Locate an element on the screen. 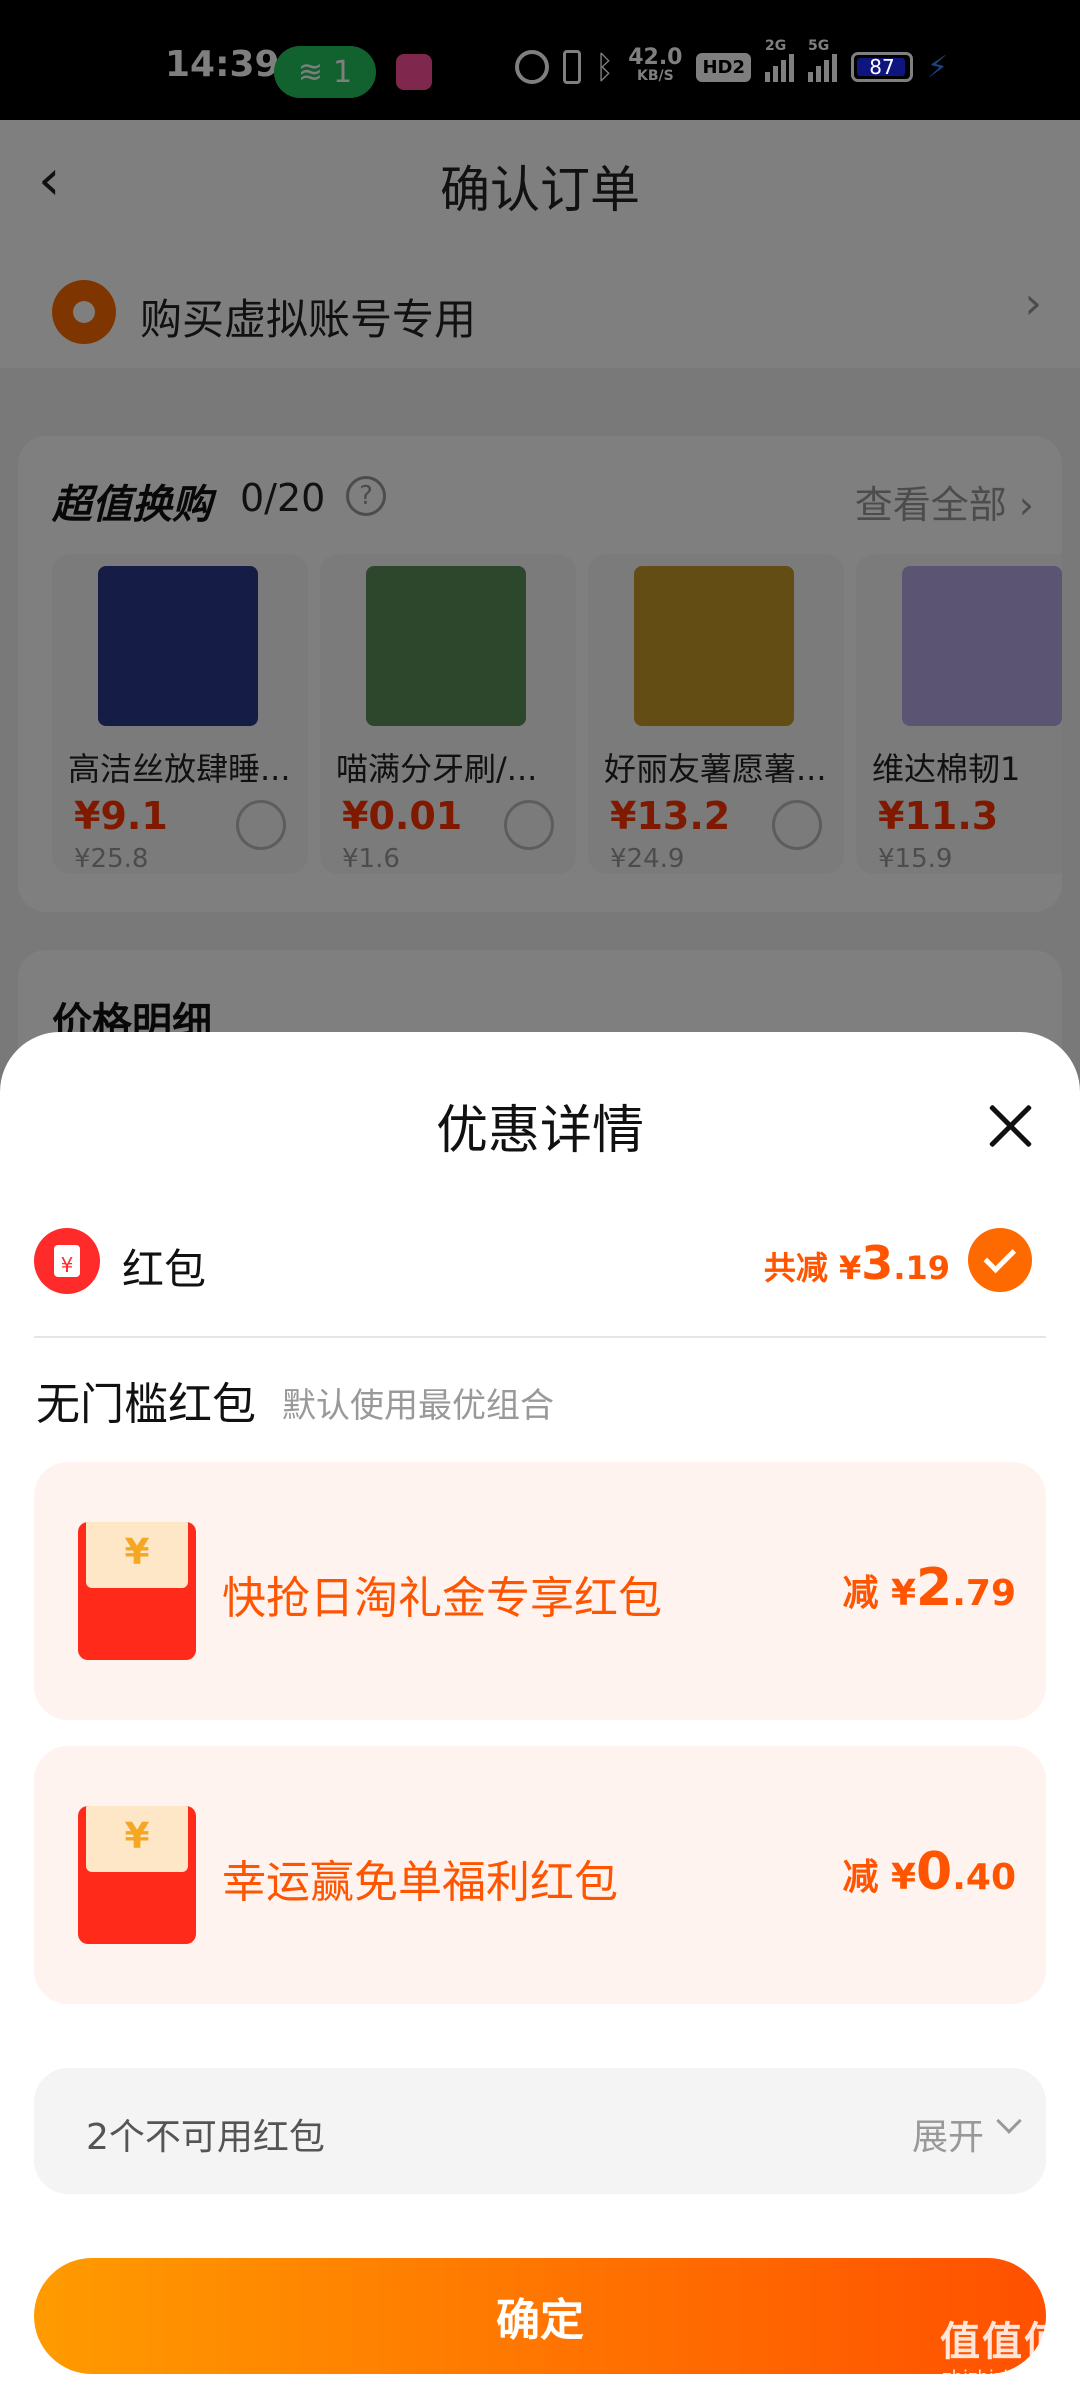 This screenshot has width=1080, height=2400. expand-label: 展开 is located at coordinates (947, 2137).